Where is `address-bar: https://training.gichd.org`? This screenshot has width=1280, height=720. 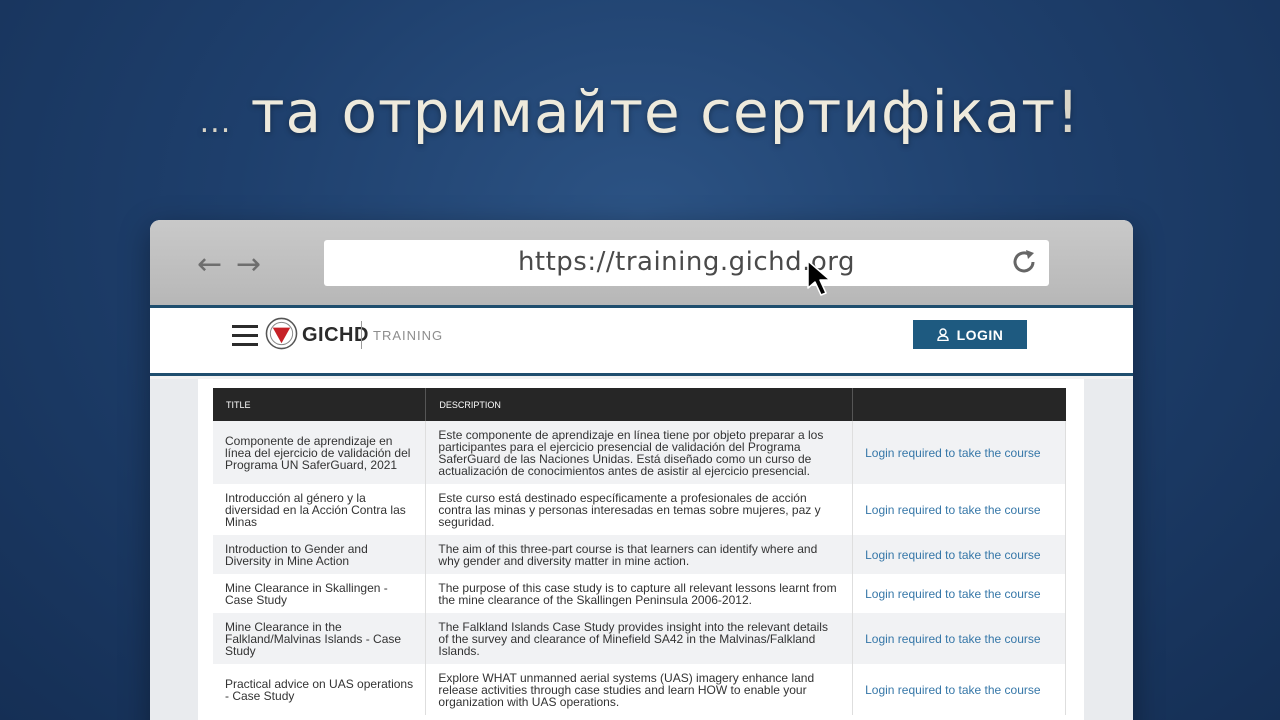
address-bar: https://training.gichd.org is located at coordinates (686, 263).